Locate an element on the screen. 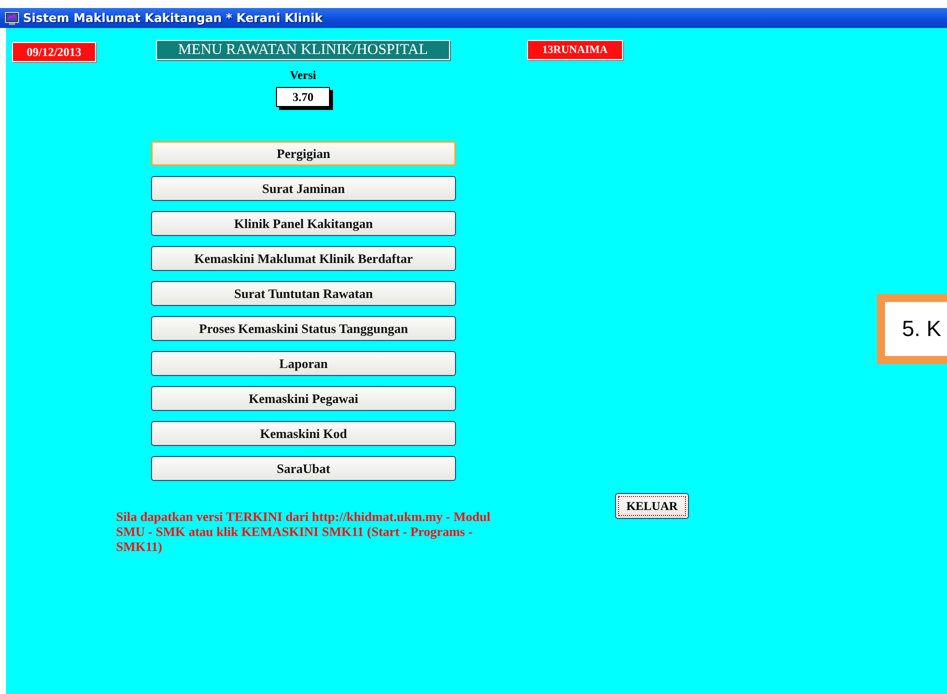  menu-button: Surat Jaminan is located at coordinates (303, 188).